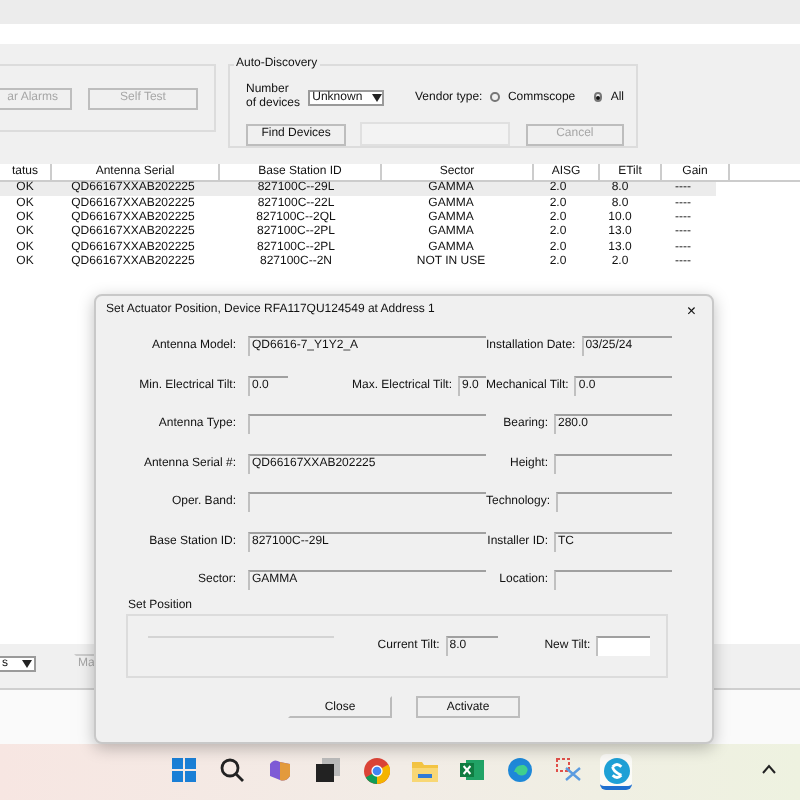  I want to click on colorful-app-icon, so click(280, 770).